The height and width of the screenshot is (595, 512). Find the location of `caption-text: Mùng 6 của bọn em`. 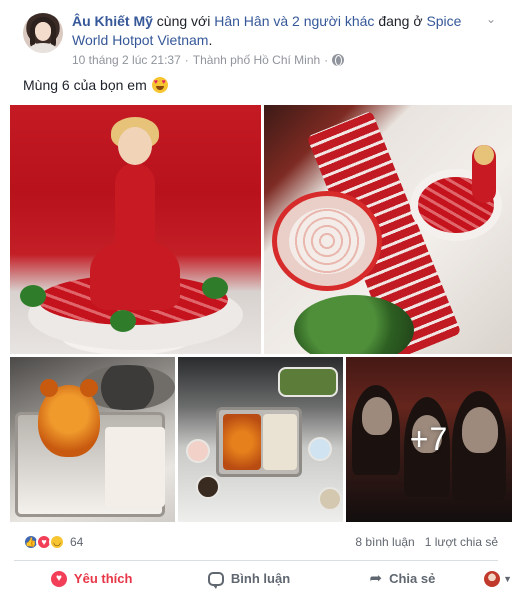

caption-text: Mùng 6 của bọn em is located at coordinates (85, 85).